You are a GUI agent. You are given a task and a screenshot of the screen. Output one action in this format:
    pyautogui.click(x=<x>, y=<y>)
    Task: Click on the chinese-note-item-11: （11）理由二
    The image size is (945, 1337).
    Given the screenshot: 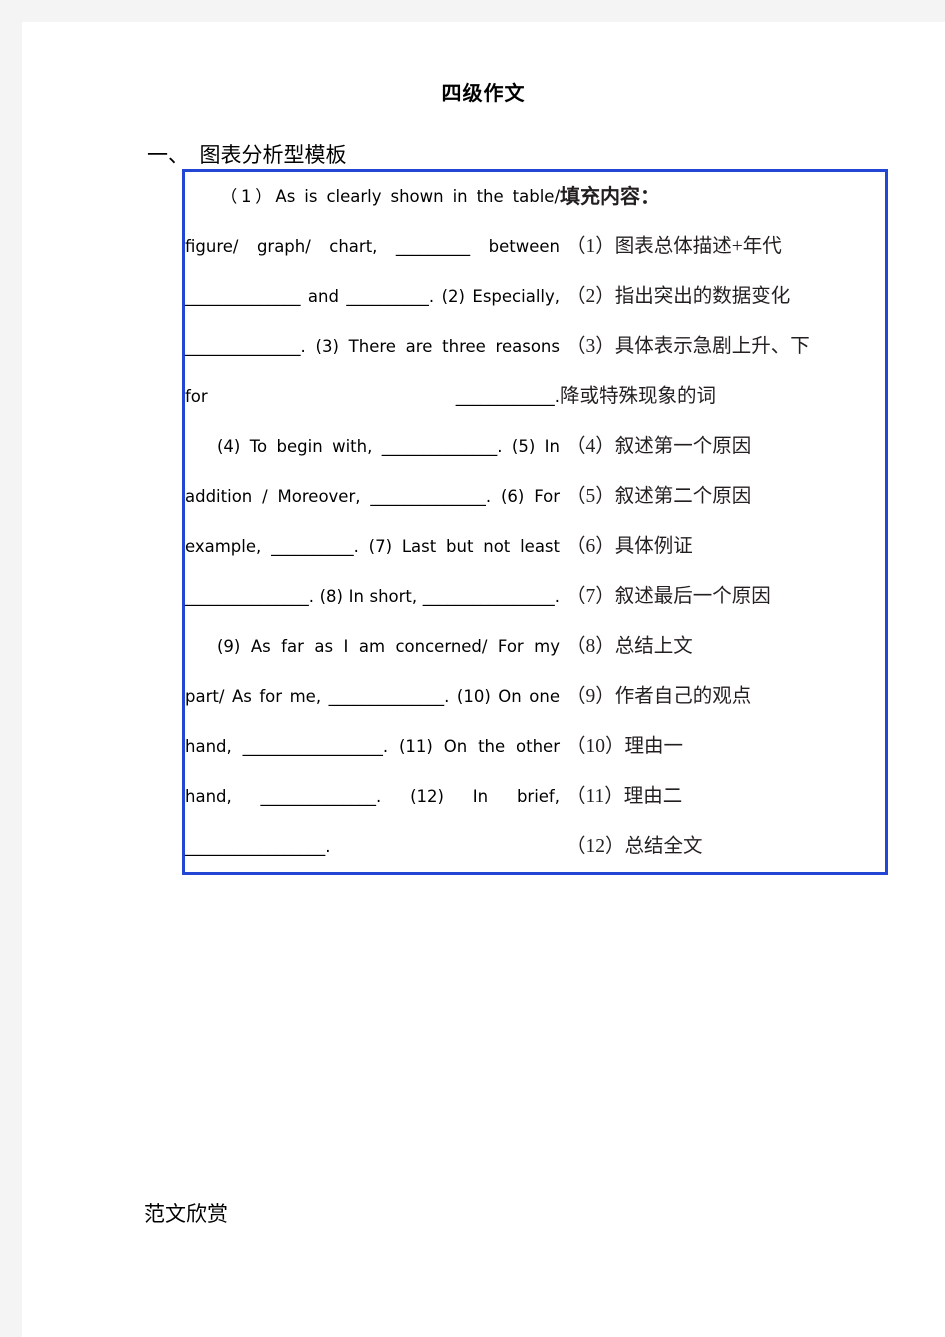 What is the action you would take?
    pyautogui.click(x=624, y=796)
    